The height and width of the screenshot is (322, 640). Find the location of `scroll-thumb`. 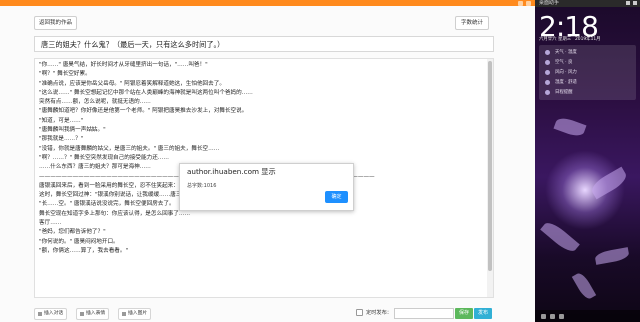

scroll-thumb is located at coordinates (490, 166).